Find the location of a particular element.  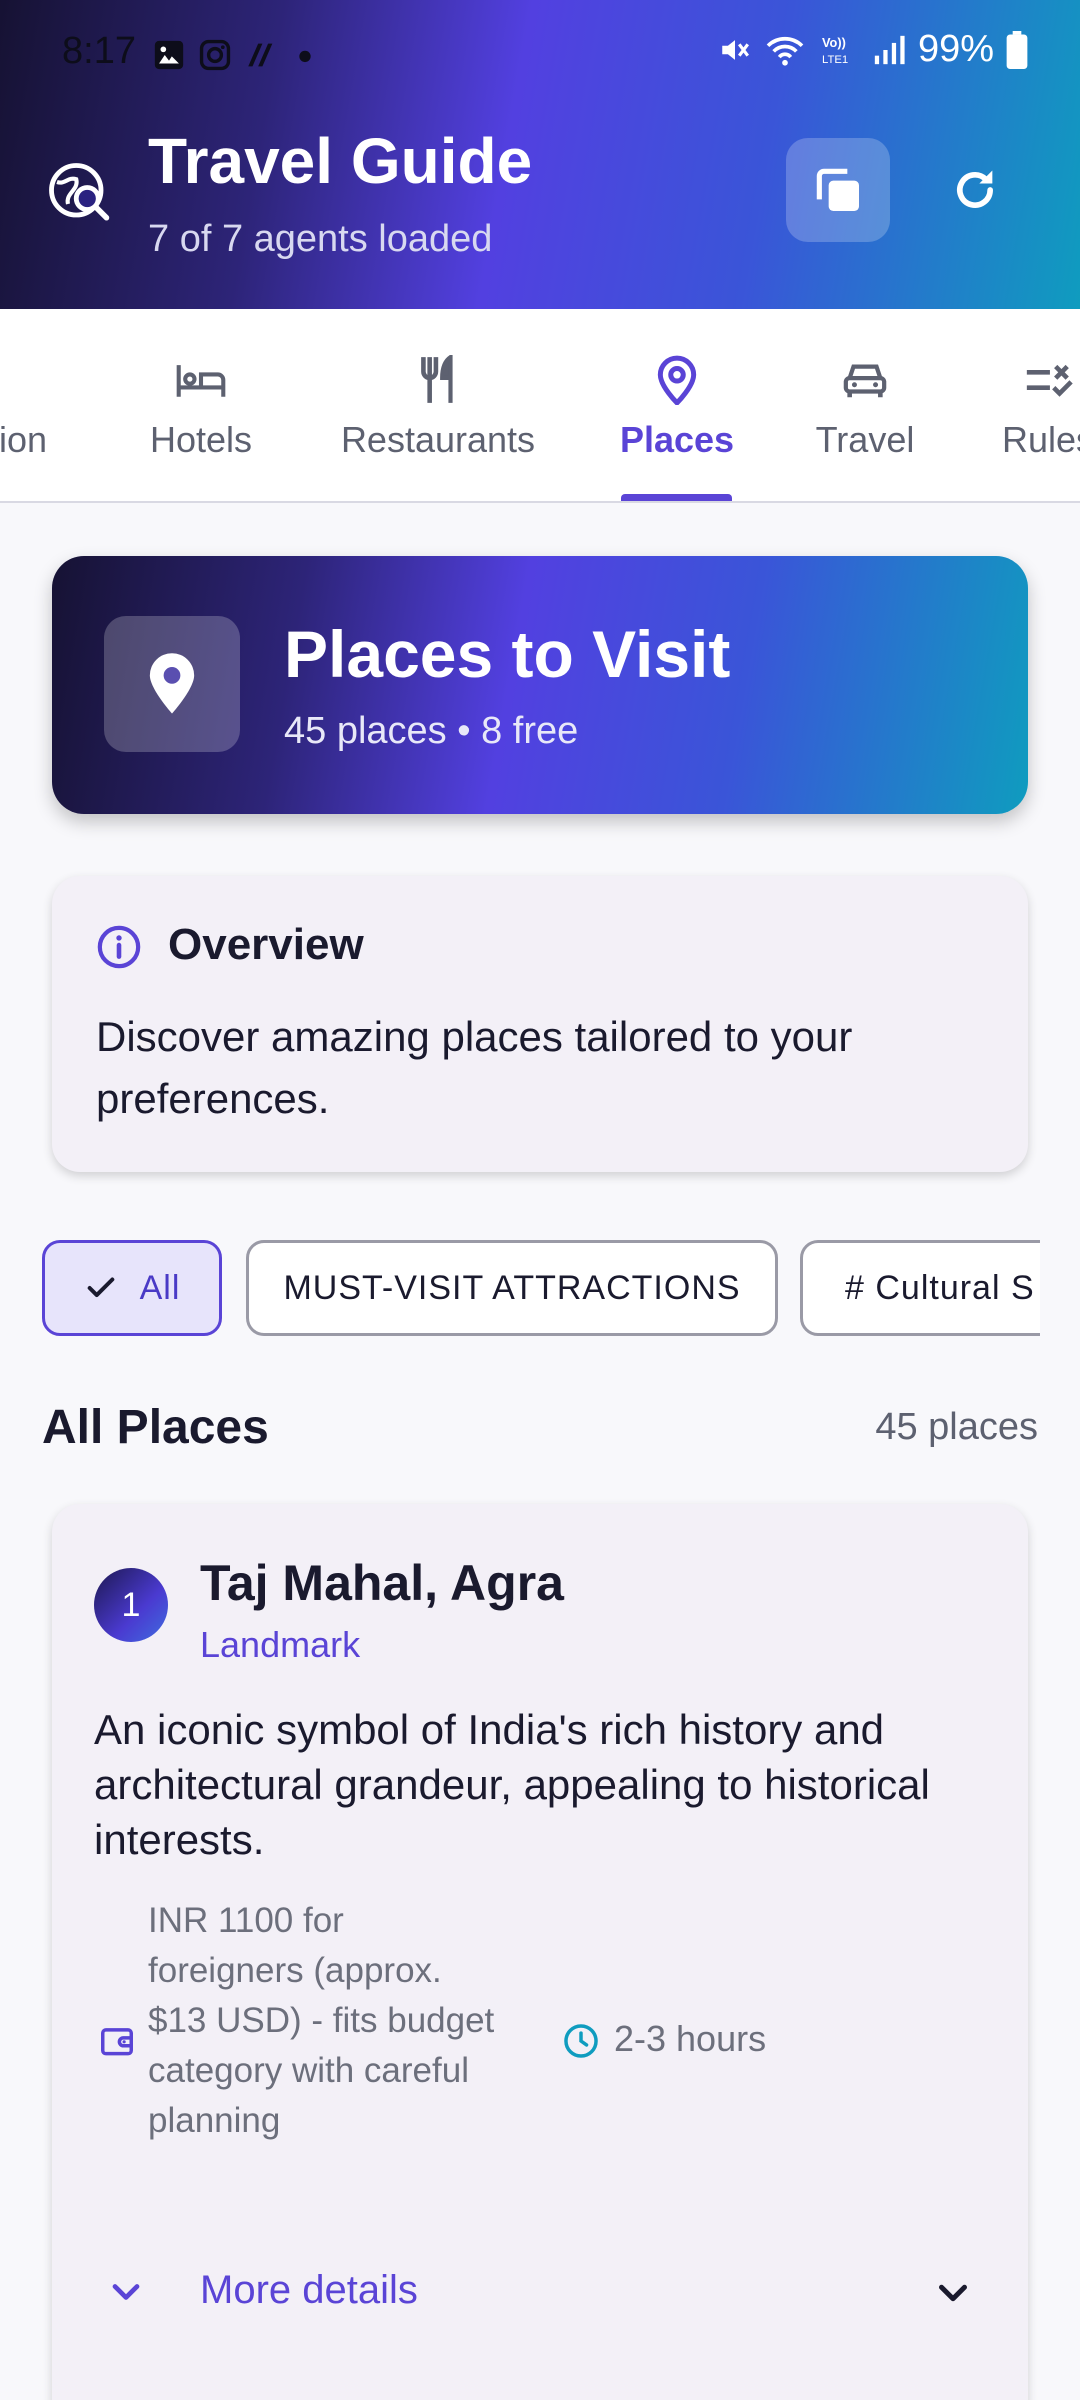

copy-icon is located at coordinates (837, 189).